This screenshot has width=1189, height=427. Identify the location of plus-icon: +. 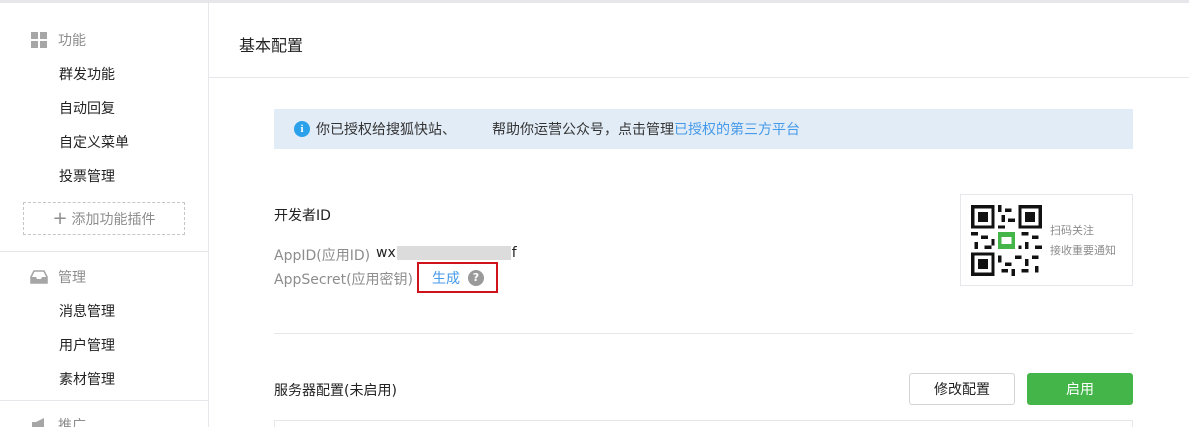
(60, 218).